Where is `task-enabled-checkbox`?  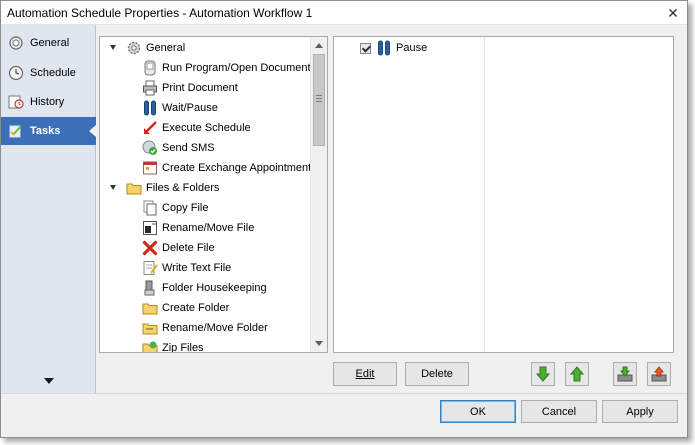 task-enabled-checkbox is located at coordinates (365, 48).